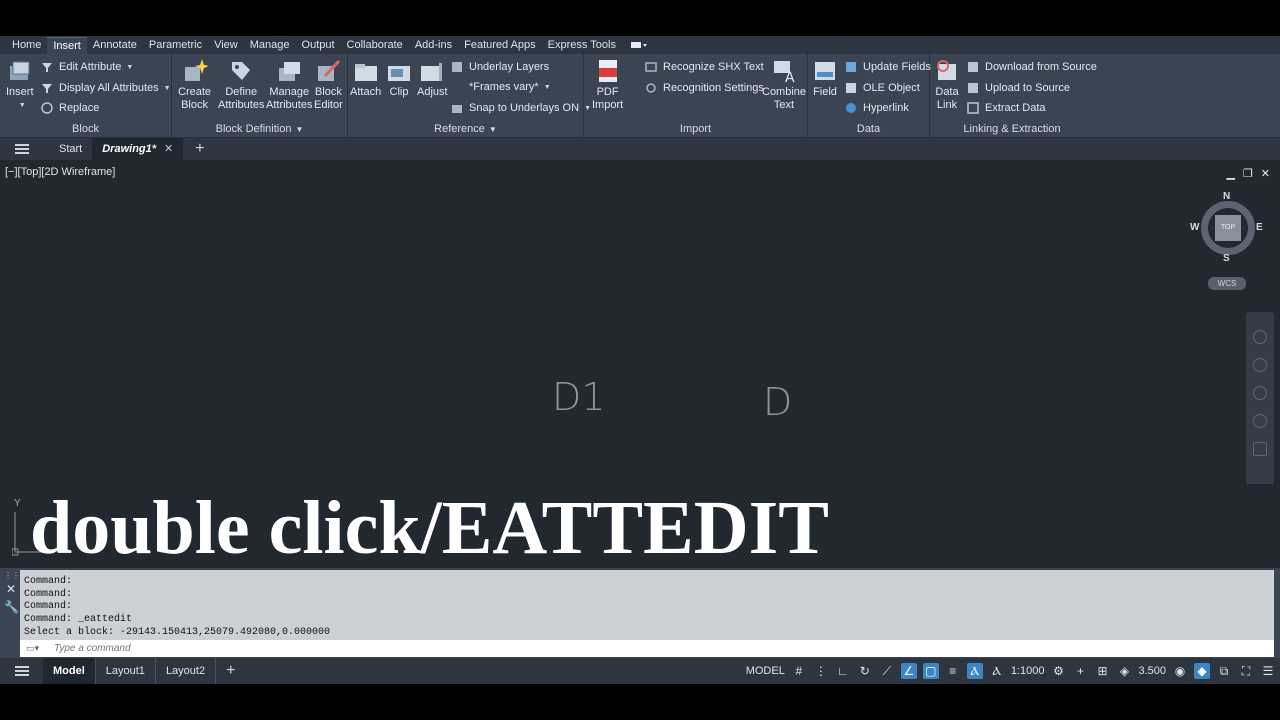 This screenshot has height=720, width=1280. I want to click on frames-vary-dropdown: *Frames vary* ▼, so click(500, 87).